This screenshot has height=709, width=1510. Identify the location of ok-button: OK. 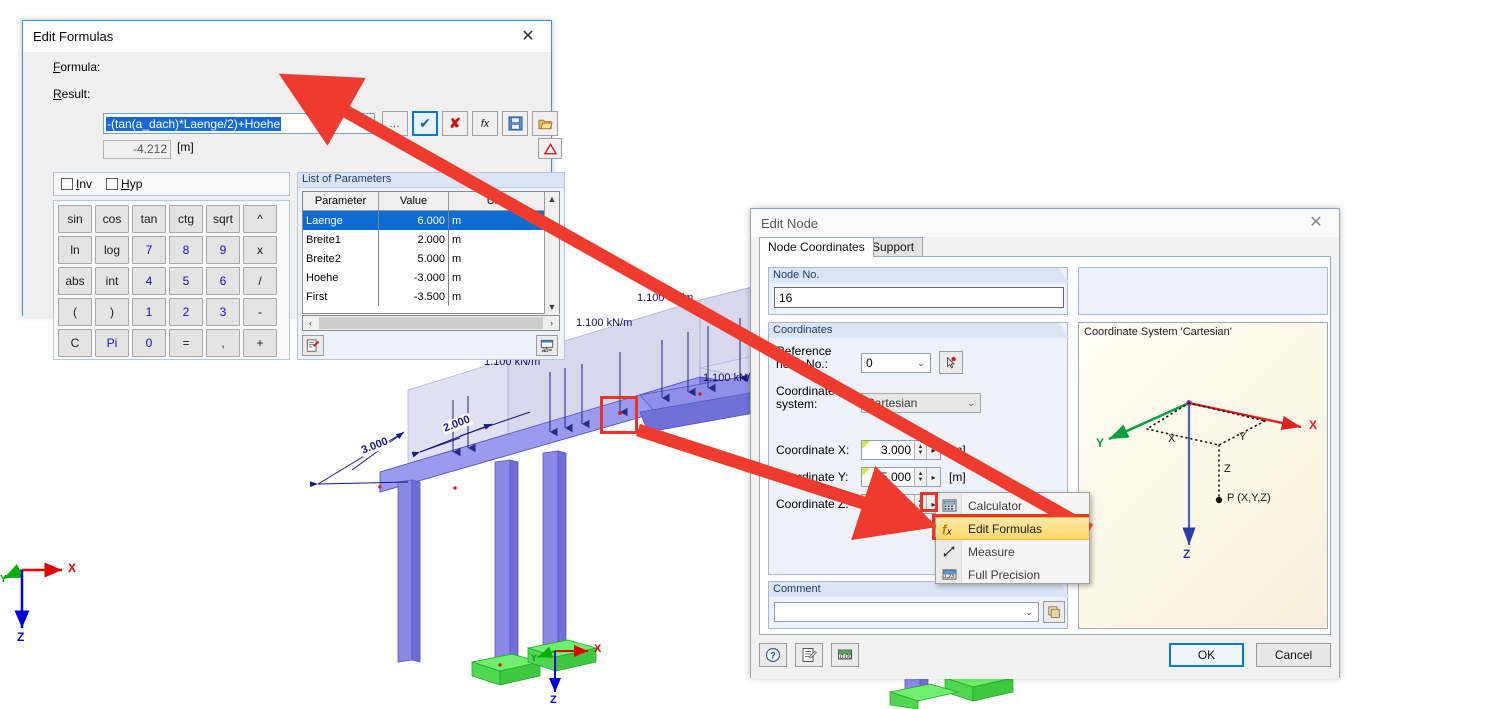
(1206, 655).